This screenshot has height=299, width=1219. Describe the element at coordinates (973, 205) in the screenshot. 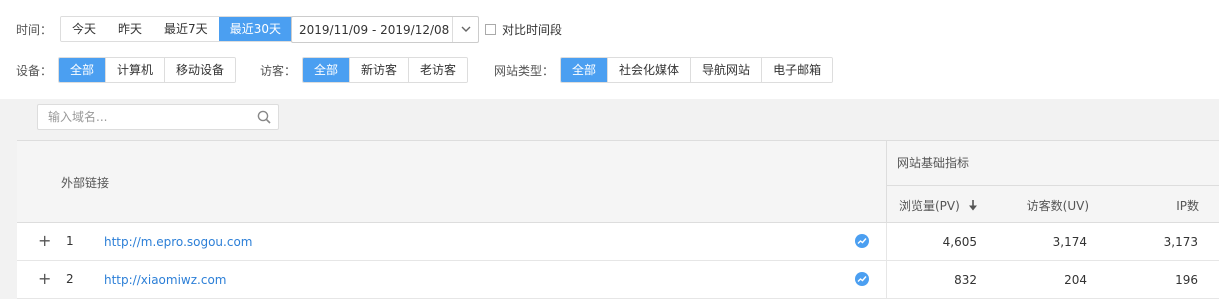

I see `sort-down-icon` at that location.